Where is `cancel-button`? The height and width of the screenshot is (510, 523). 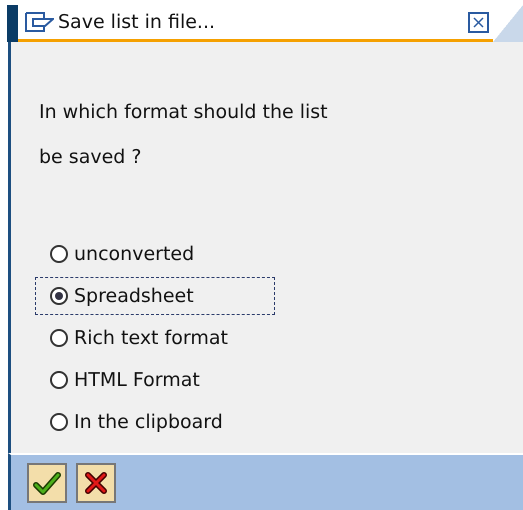
cancel-button is located at coordinates (96, 482).